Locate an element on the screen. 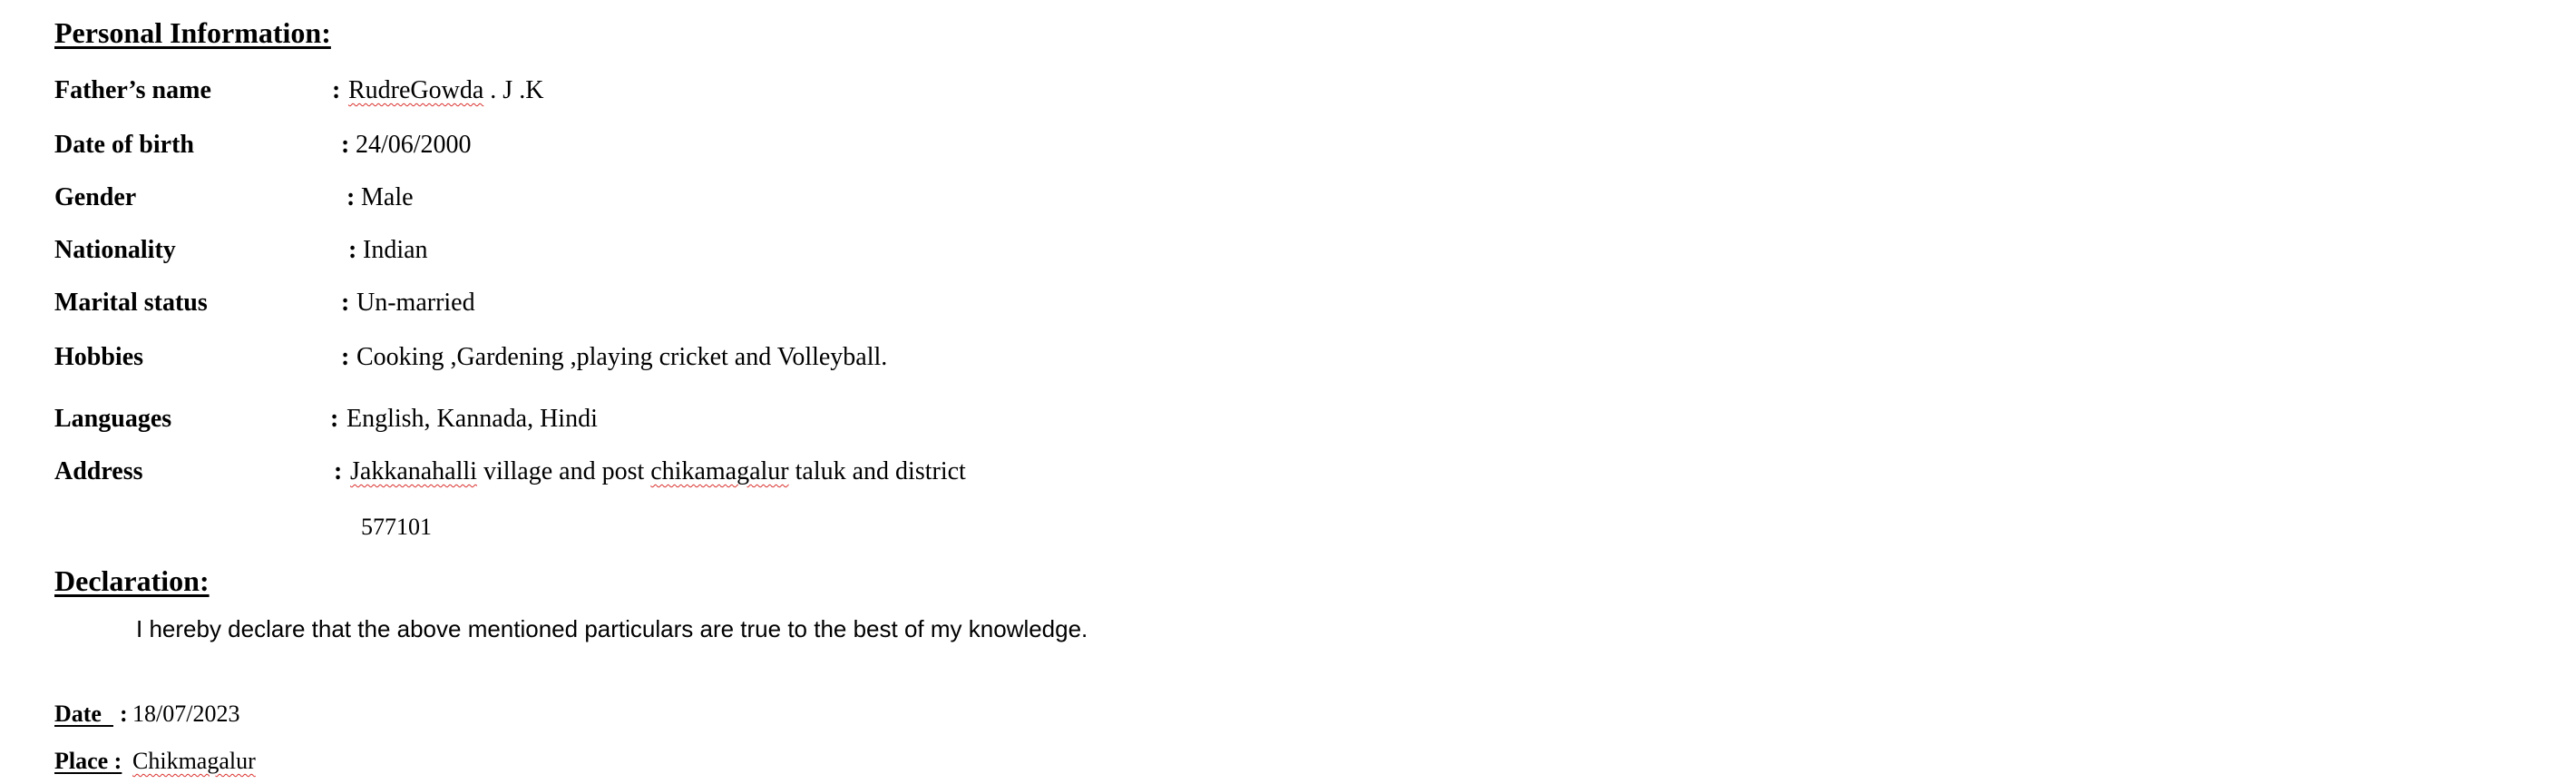 Image resolution: width=2576 pixels, height=784 pixels. address-part-4: taluk and district is located at coordinates (877, 471).